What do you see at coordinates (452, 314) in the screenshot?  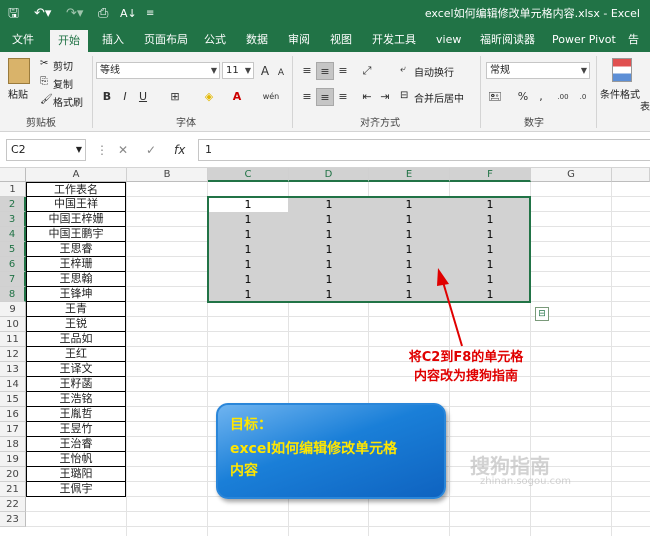 I see `arrow-line` at bounding box center [452, 314].